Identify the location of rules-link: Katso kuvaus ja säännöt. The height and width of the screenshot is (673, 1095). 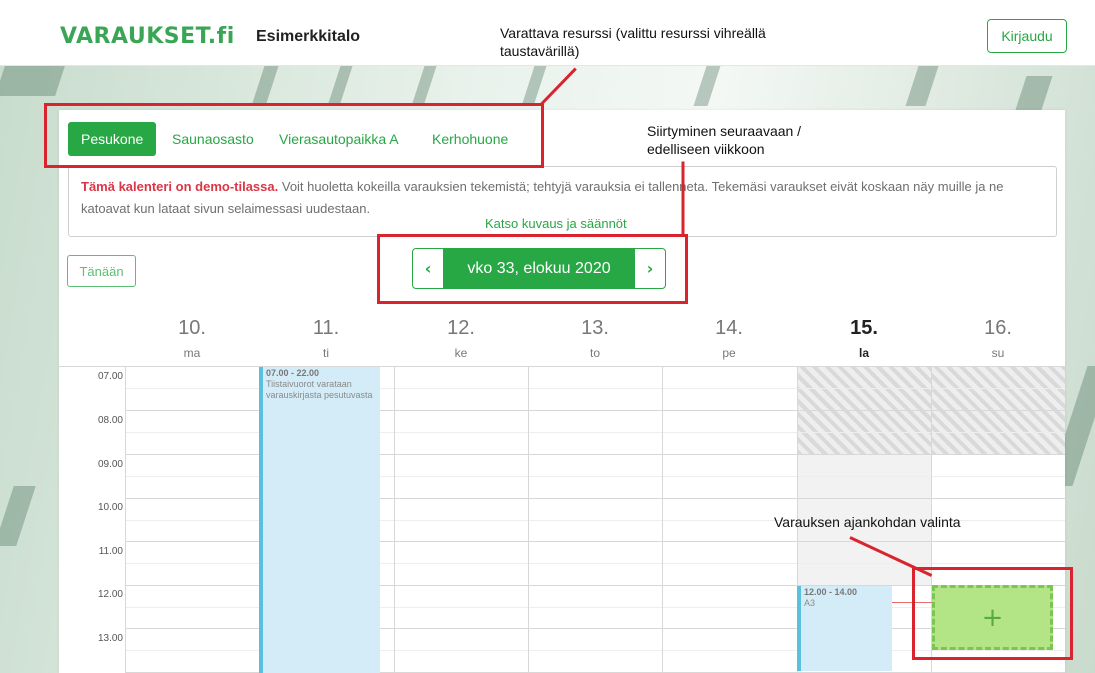
(556, 223).